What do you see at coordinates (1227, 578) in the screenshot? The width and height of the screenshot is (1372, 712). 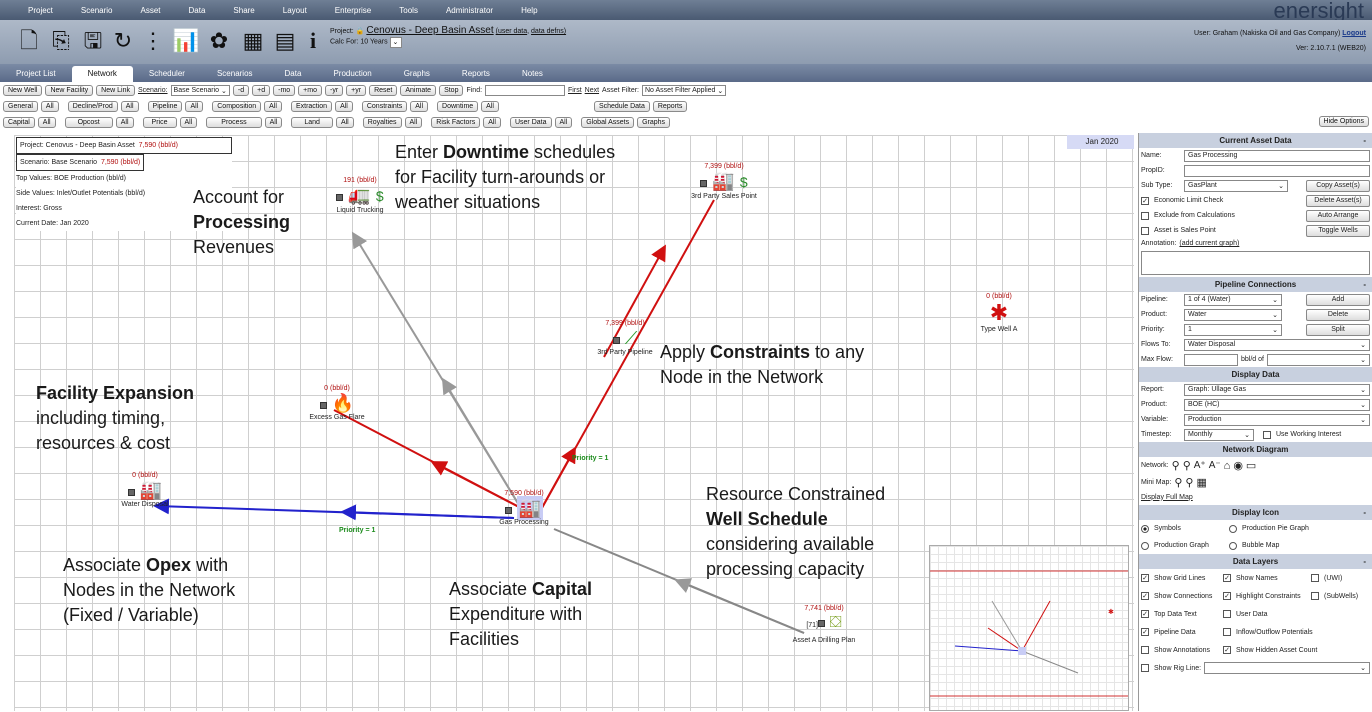 I see `show-names-checkbox: ✓` at bounding box center [1227, 578].